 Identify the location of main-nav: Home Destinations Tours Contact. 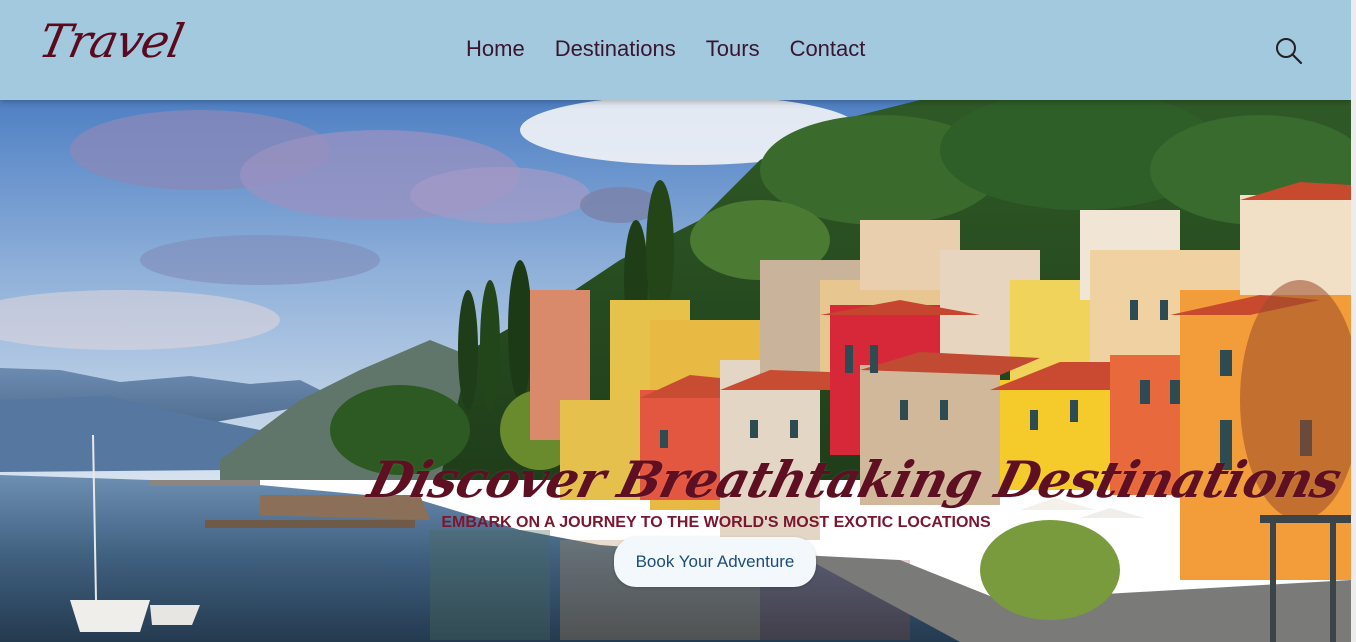
(665, 49).